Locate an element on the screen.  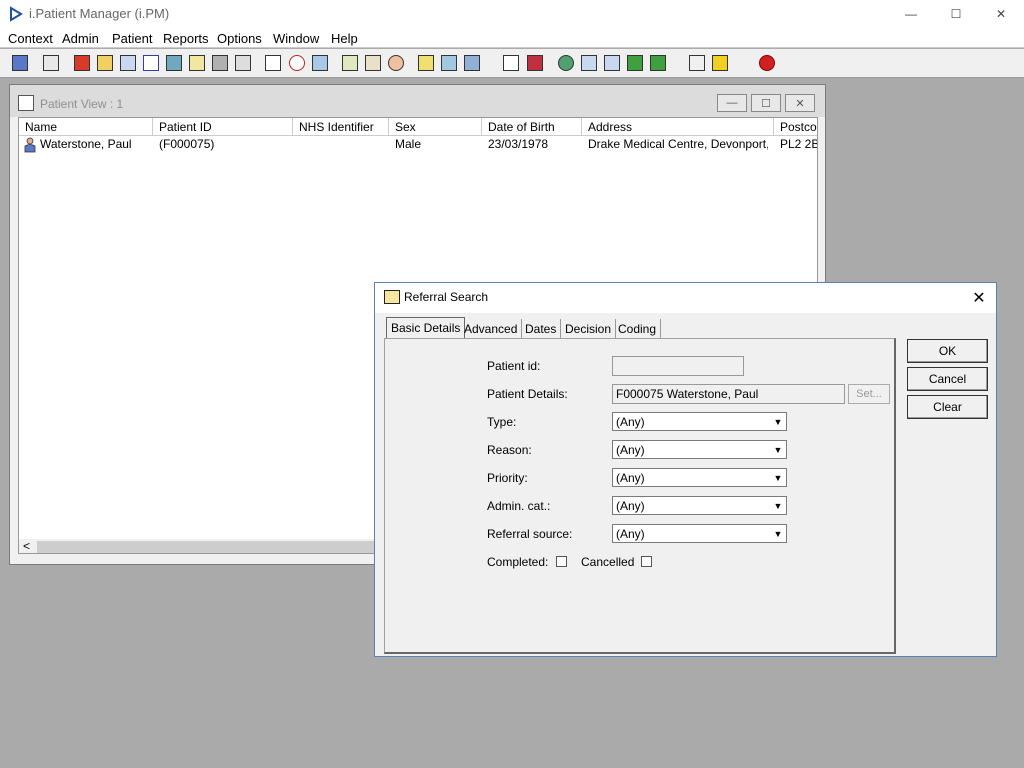
toolbar-glasses-button is located at coordinates (128, 63).